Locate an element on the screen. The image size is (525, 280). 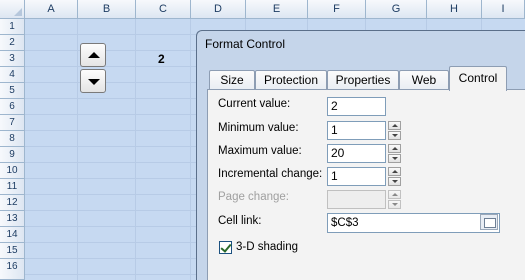
column-header-a: A is located at coordinates (51, 9).